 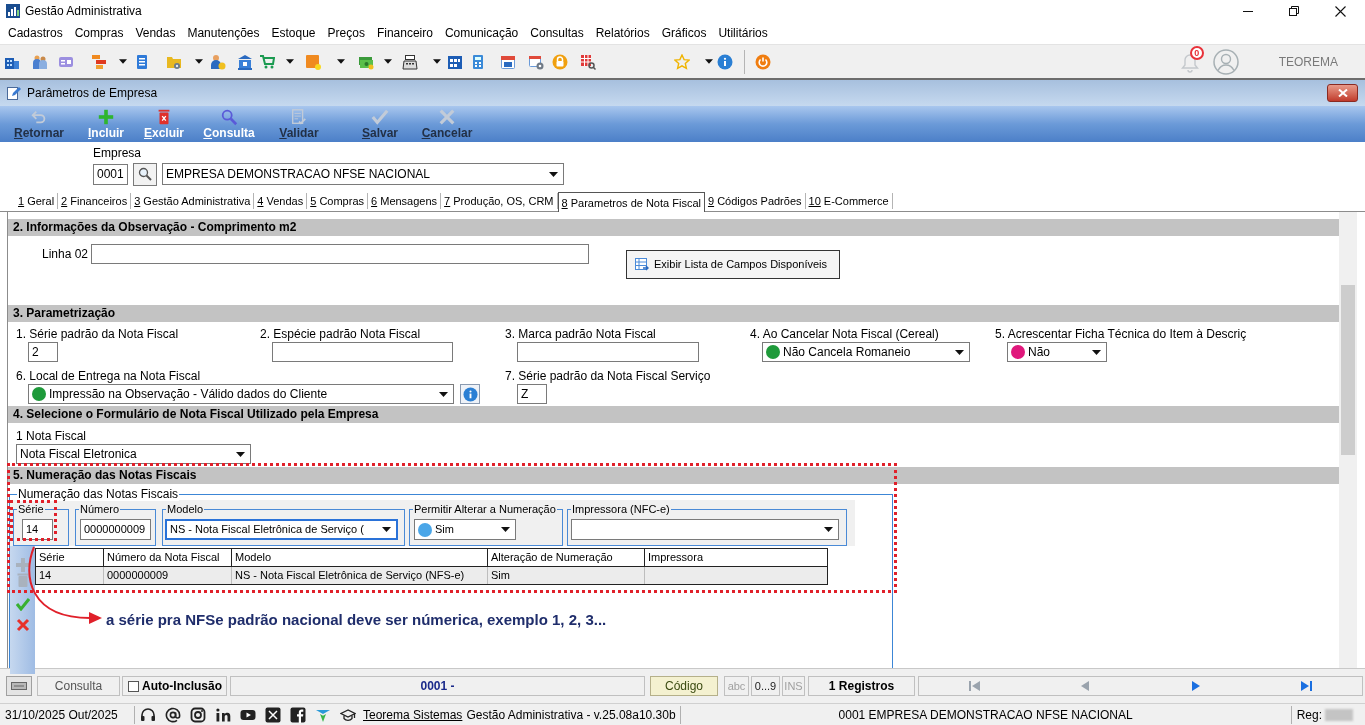 What do you see at coordinates (508, 61) in the screenshot?
I see `calendar-icon` at bounding box center [508, 61].